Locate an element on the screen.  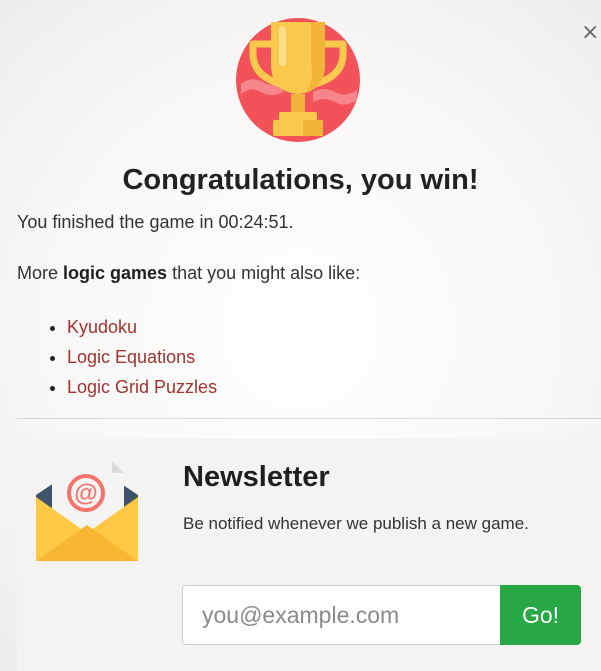
email-field is located at coordinates (341, 615).